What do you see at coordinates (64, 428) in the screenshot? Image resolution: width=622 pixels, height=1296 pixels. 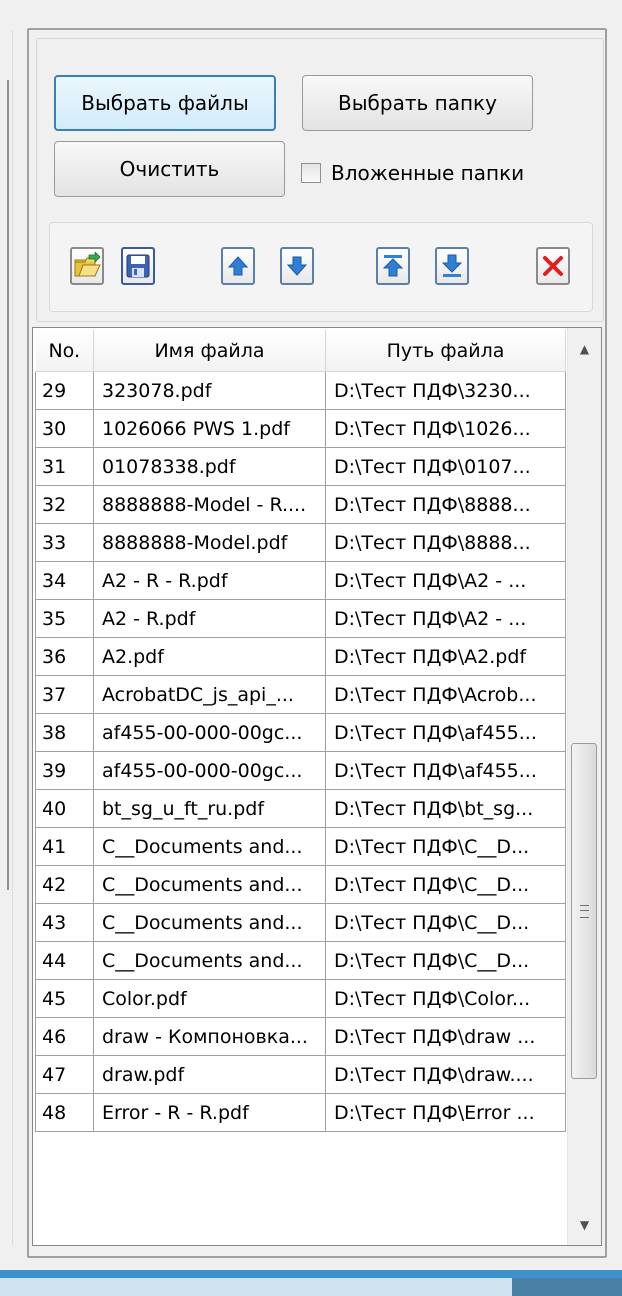 I see `row-number-cell: 30` at bounding box center [64, 428].